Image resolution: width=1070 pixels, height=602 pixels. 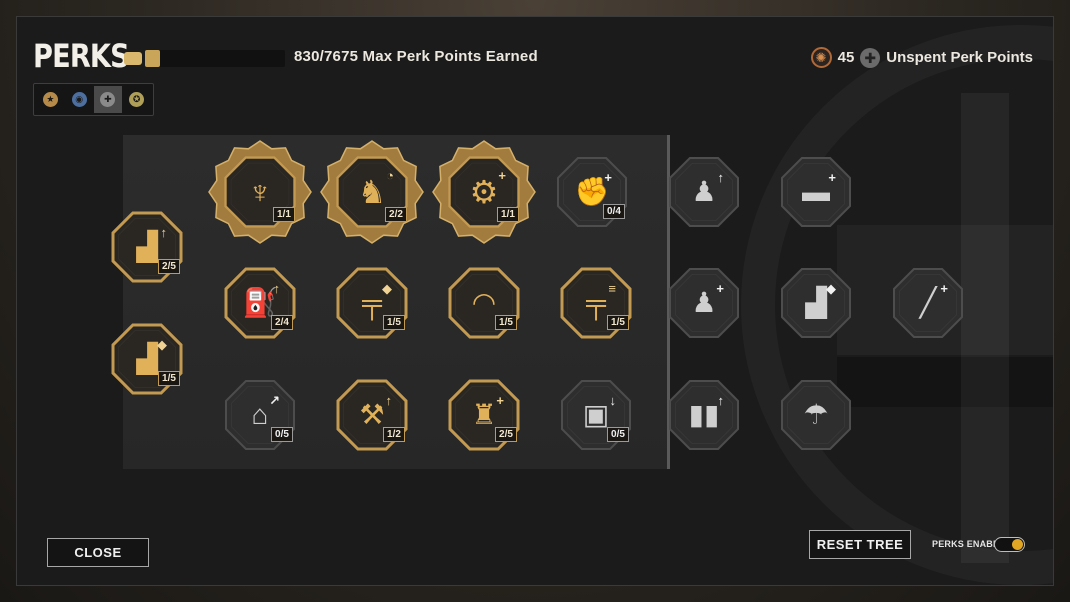 I want to click on faction-tab-german: ✚, so click(x=108, y=99).